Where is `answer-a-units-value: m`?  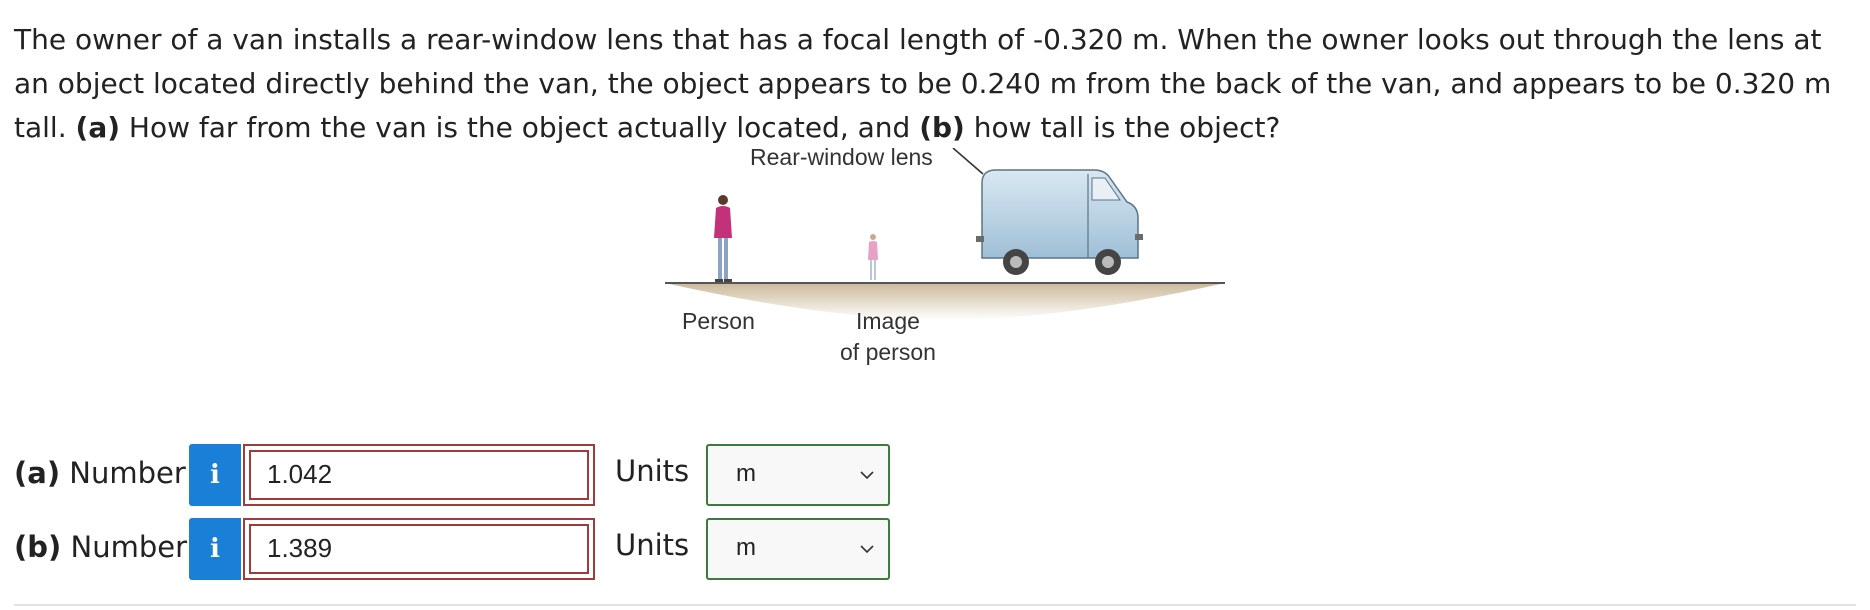 answer-a-units-value: m is located at coordinates (746, 473).